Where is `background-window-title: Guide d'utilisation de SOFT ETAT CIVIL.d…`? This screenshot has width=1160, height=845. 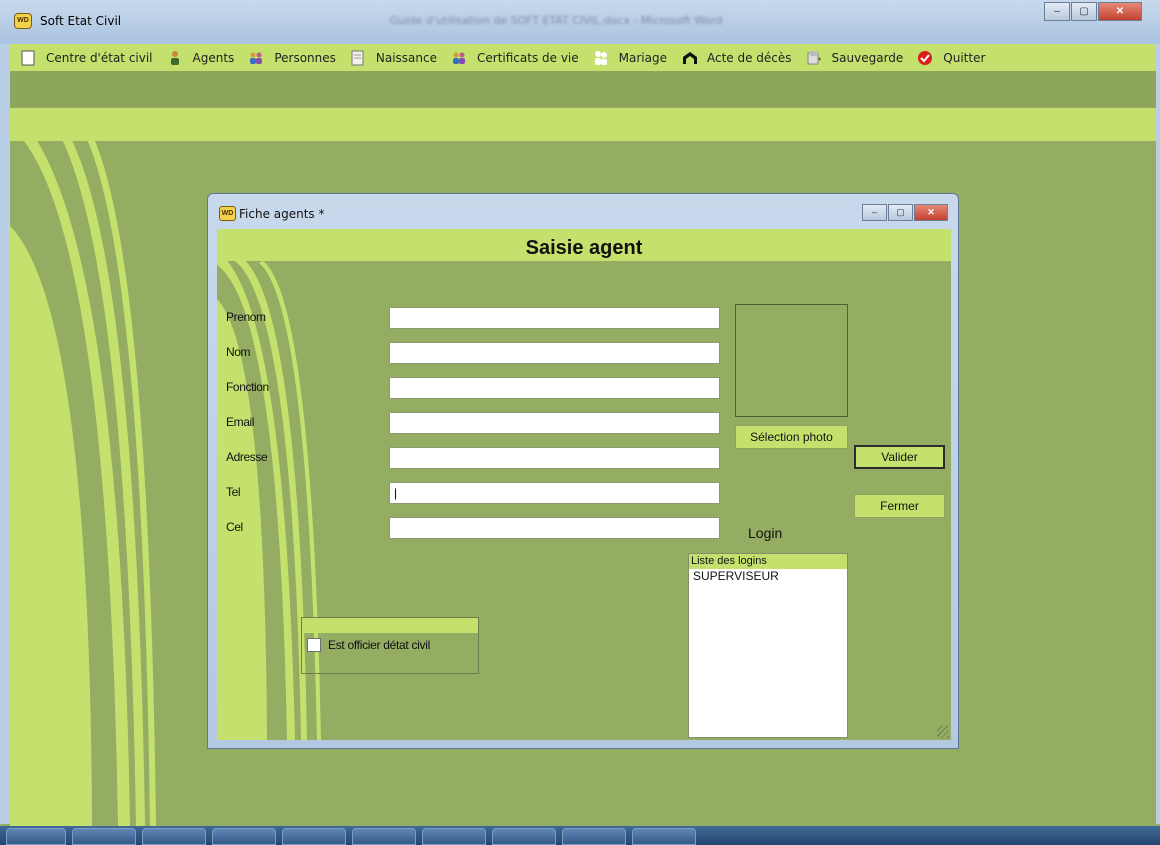
background-window-title: Guide d'utilisation de SOFT ETAT CIVIL.d… is located at coordinates (556, 20).